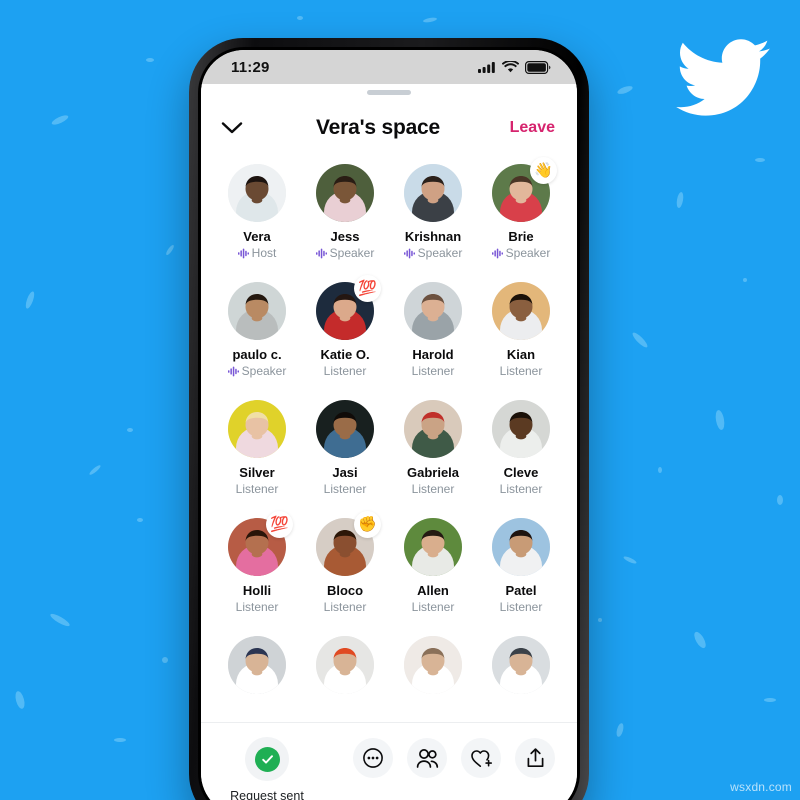 The width and height of the screenshot is (800, 800). I want to click on two-people-icon, so click(427, 758).